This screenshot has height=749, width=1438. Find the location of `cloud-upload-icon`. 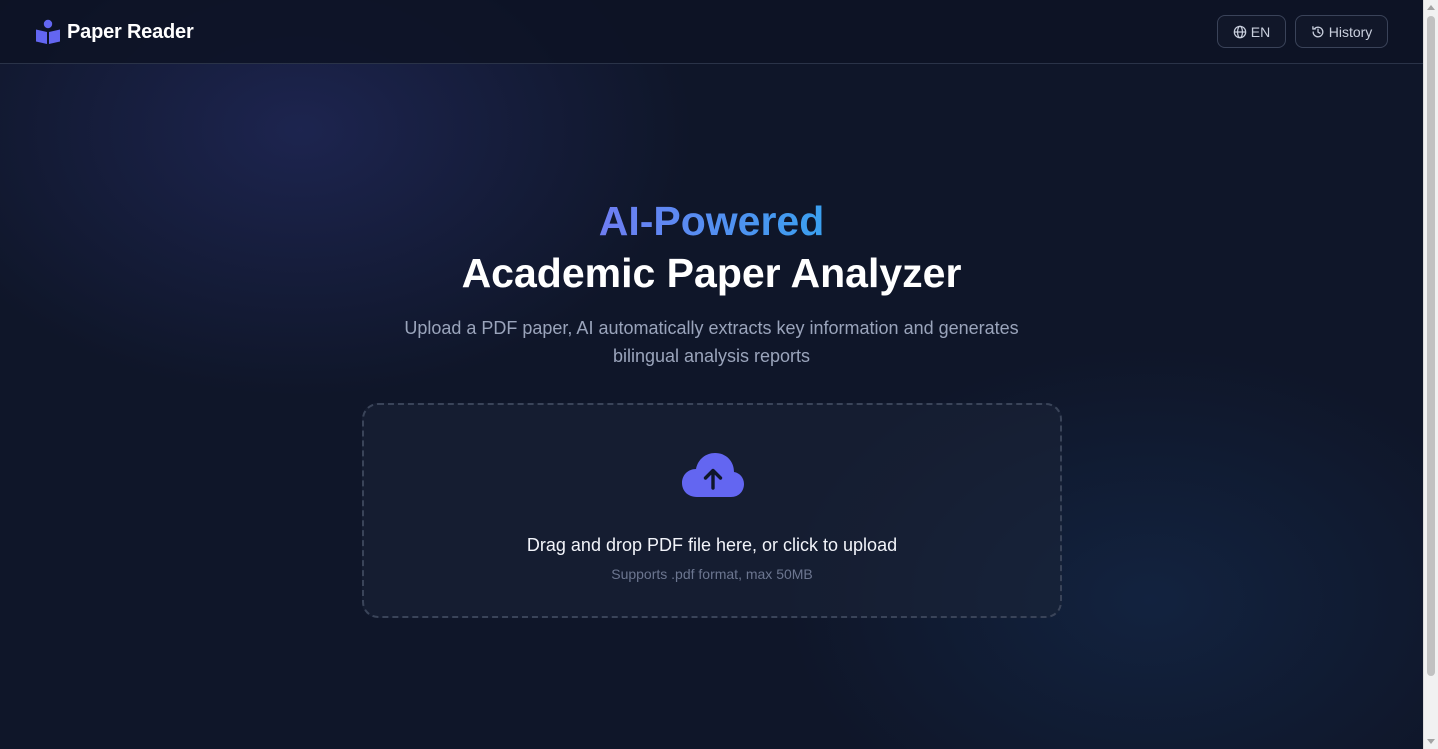

cloud-upload-icon is located at coordinates (713, 475).